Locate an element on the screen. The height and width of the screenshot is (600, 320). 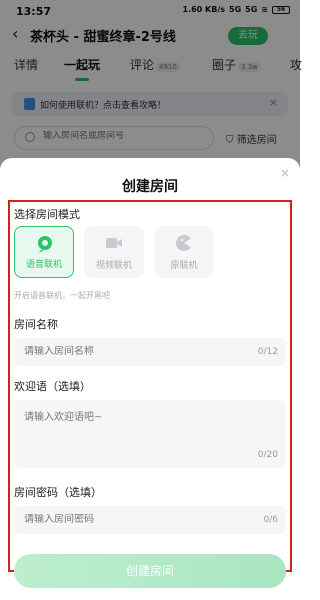
mode-voice-label: 语音联机 is located at coordinates (43, 265).